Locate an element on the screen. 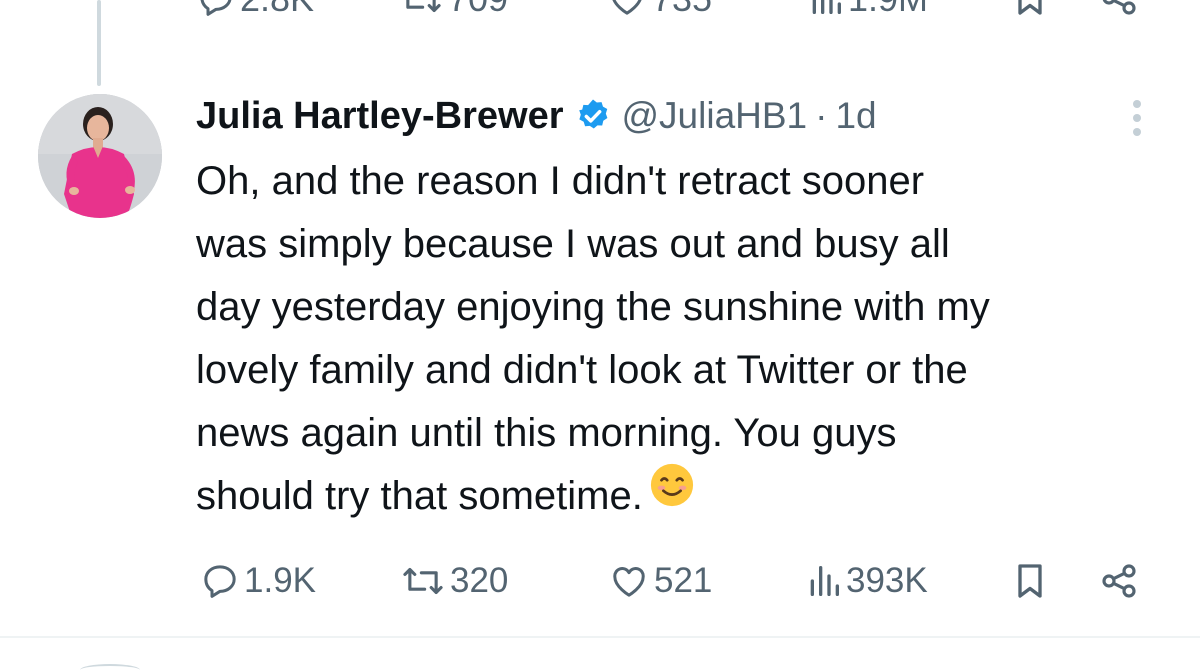  avatar-image is located at coordinates (100, 156).